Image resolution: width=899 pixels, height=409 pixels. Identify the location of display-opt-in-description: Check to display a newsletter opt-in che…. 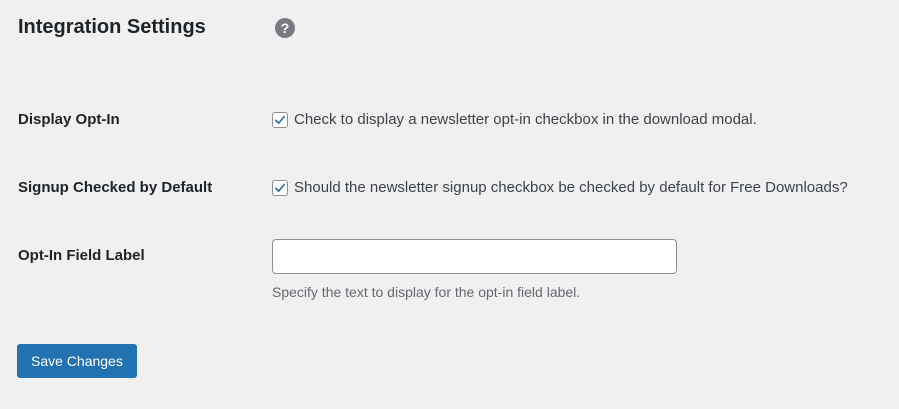
(525, 119).